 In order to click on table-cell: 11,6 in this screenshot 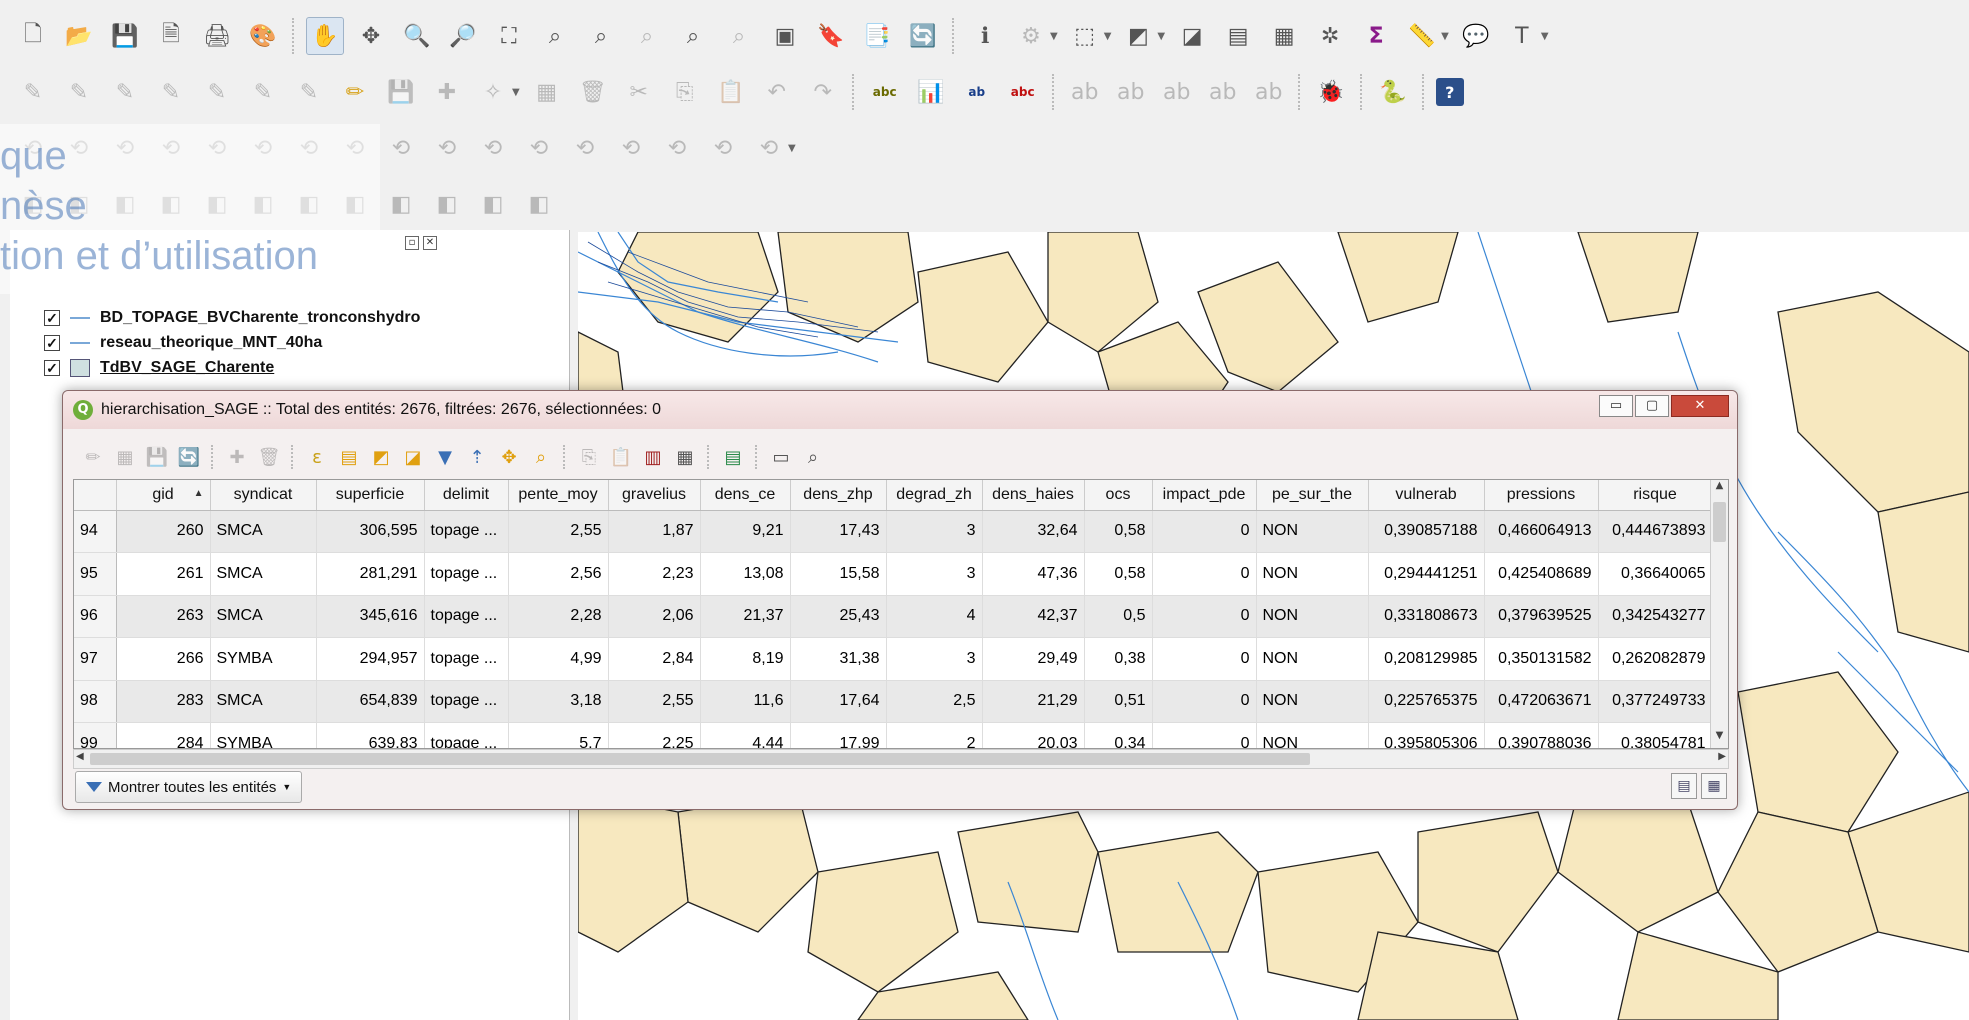, I will do `click(745, 701)`.